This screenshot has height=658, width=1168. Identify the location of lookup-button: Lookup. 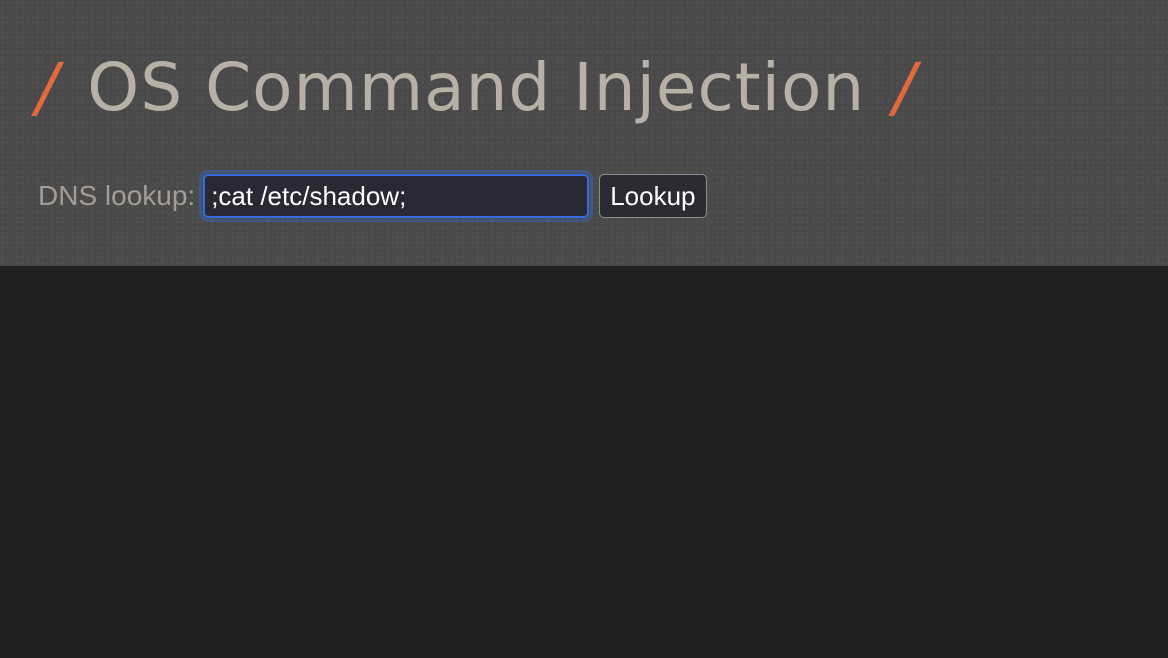
(653, 196).